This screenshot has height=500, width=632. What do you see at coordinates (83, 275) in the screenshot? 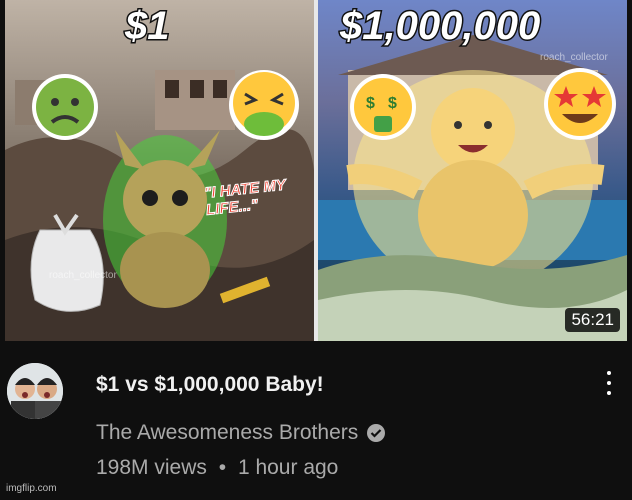
I see `watermark-left: roach_collector` at bounding box center [83, 275].